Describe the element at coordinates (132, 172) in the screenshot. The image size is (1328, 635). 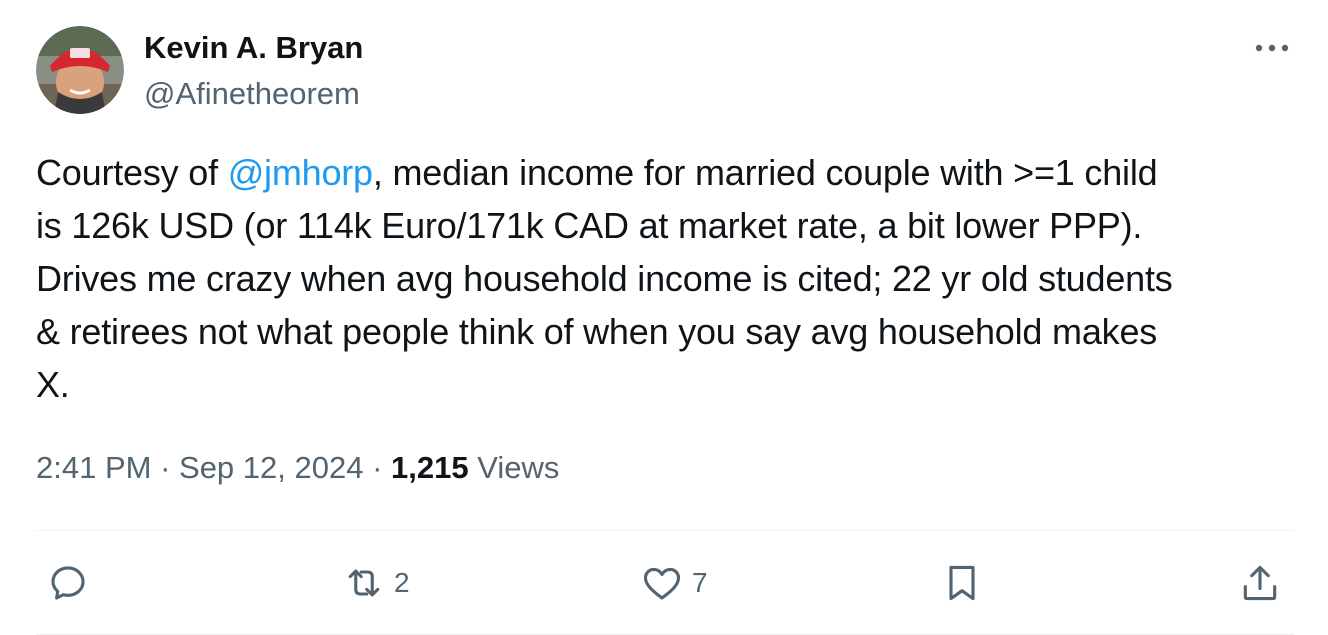
I see `tweet-text-segment: Courtesy of` at that location.